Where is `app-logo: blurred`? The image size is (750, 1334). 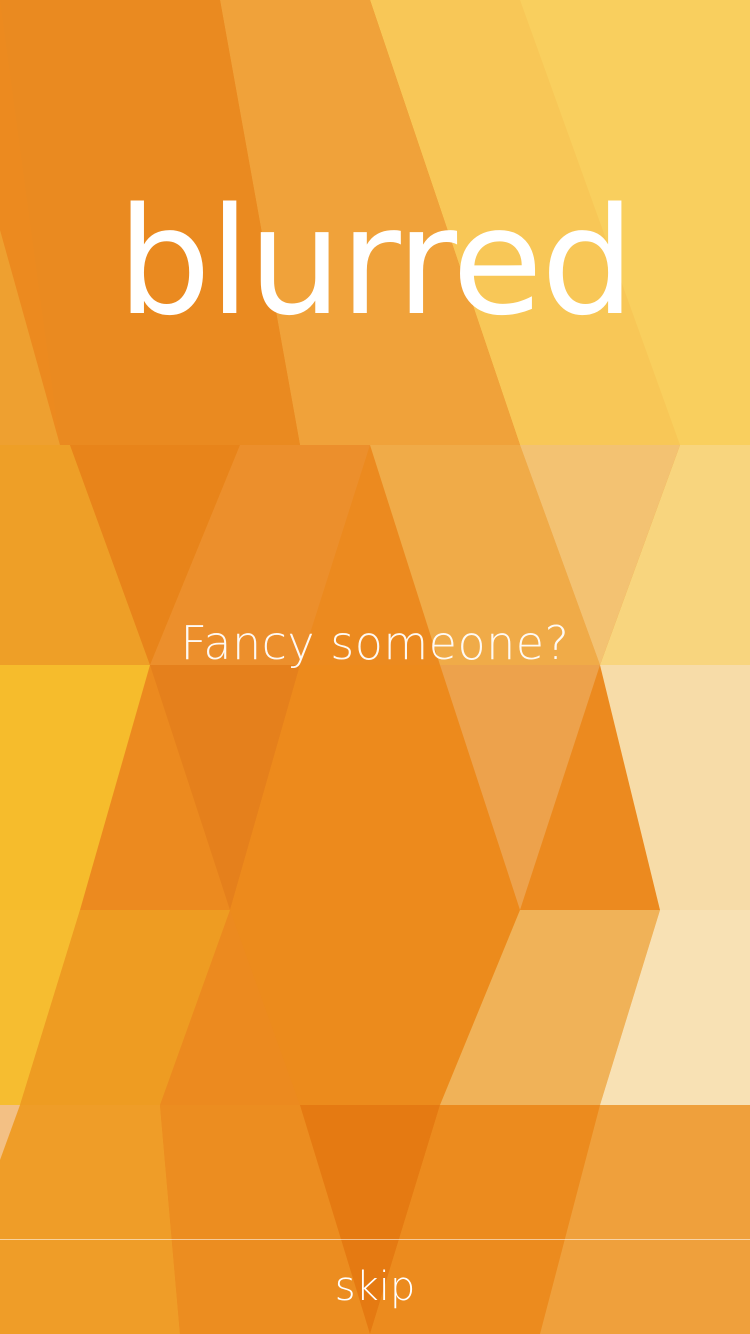
app-logo: blurred is located at coordinates (376, 262).